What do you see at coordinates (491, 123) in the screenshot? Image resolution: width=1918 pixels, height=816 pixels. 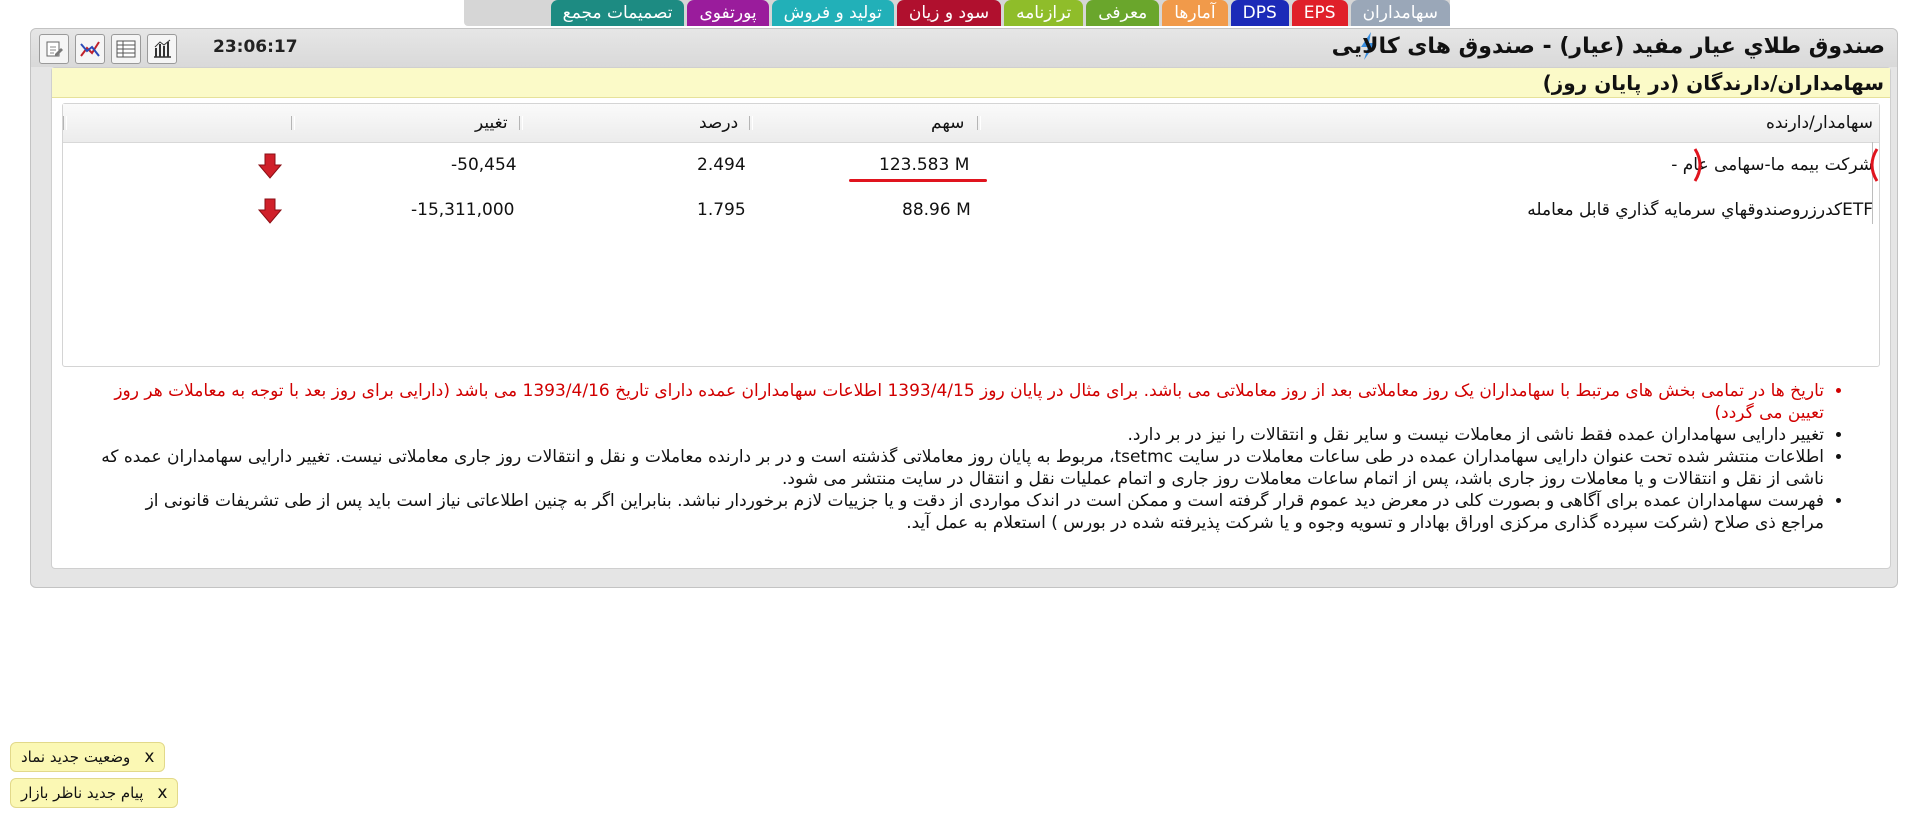 I see `header-change: تغییر` at bounding box center [491, 123].